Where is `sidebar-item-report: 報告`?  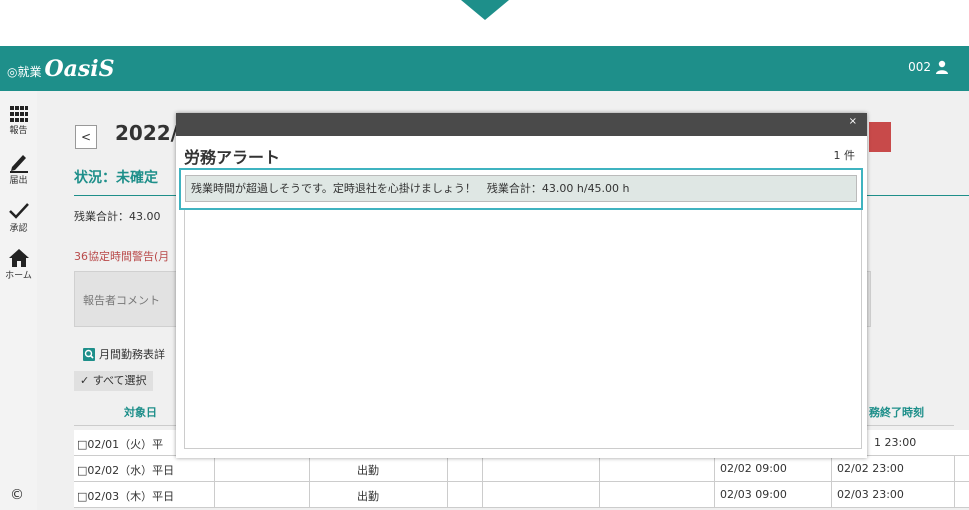 sidebar-item-report: 報告 is located at coordinates (18, 120).